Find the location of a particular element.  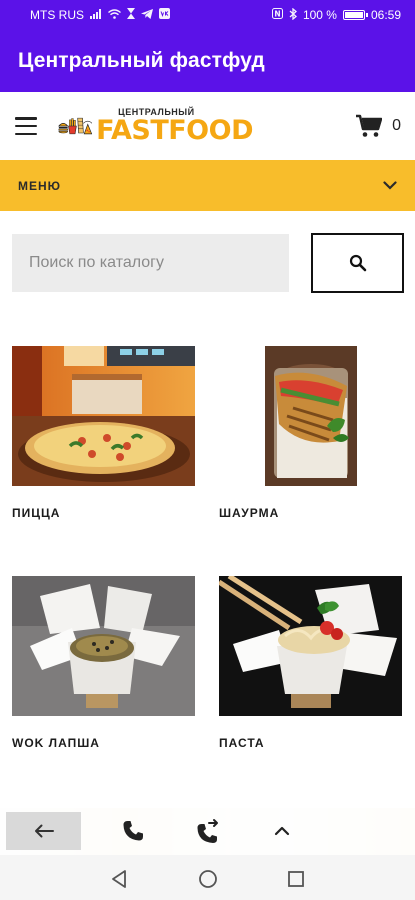

arrow-left-icon is located at coordinates (44, 831).